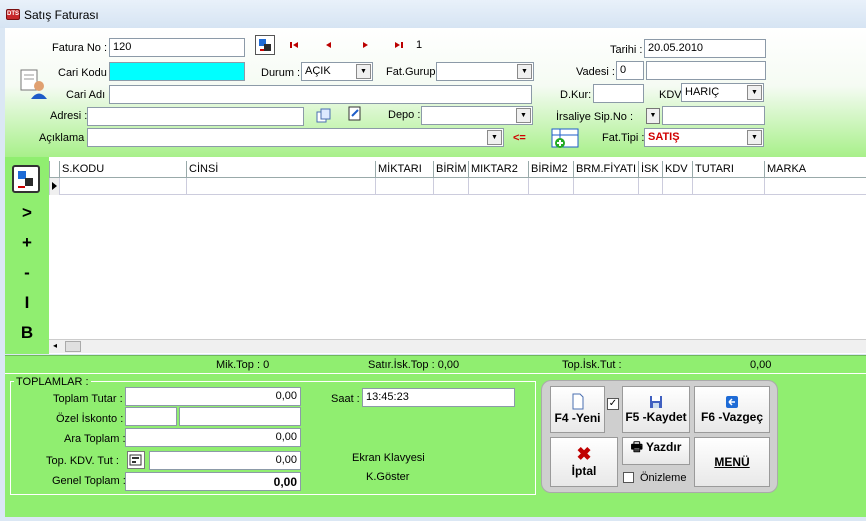  What do you see at coordinates (618, 93) in the screenshot?
I see `dkur-input` at bounding box center [618, 93].